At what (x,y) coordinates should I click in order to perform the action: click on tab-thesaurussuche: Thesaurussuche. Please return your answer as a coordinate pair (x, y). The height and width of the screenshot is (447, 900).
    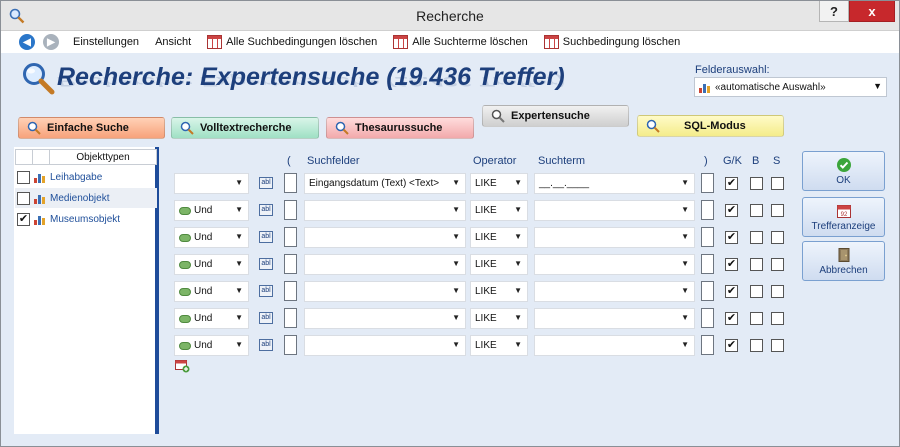
    Looking at the image, I should click on (400, 128).